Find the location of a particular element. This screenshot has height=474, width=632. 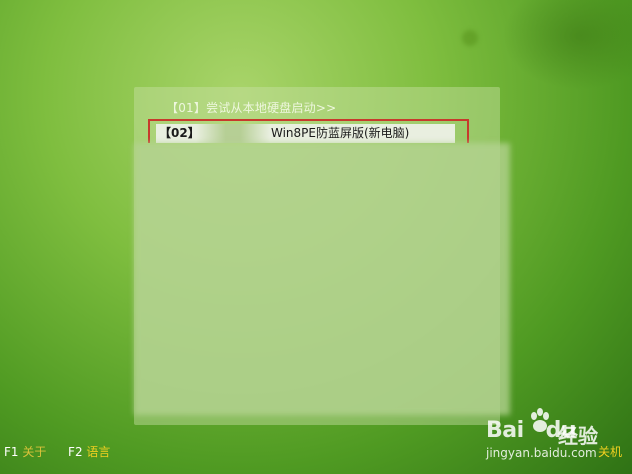

blurred-dot is located at coordinates (470, 38).